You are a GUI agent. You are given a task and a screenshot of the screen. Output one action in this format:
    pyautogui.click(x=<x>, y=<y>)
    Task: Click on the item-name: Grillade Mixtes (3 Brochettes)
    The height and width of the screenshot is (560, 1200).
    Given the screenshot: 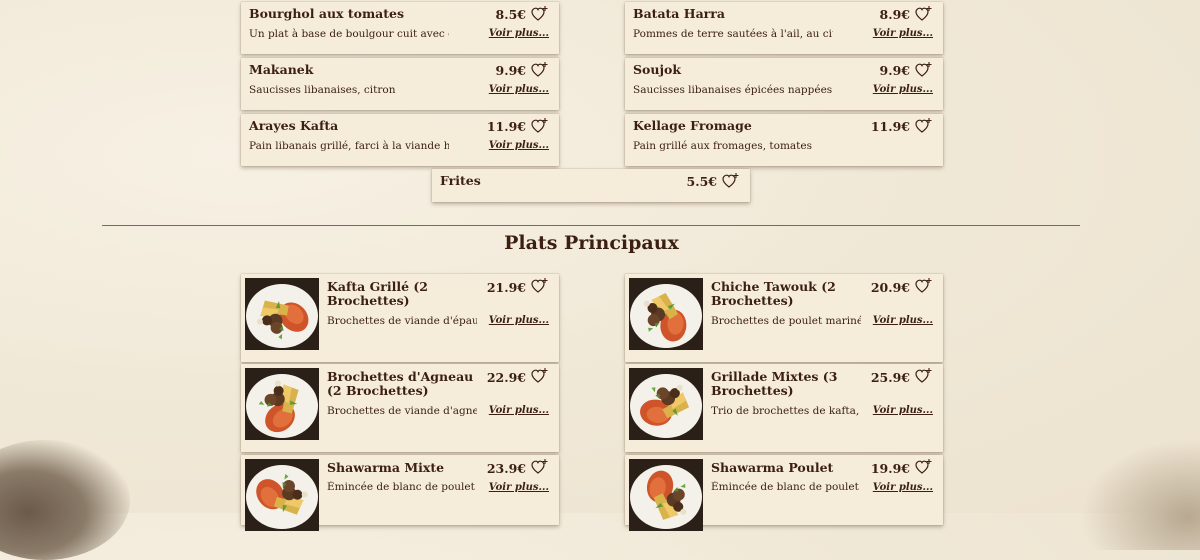 What is the action you would take?
    pyautogui.click(x=774, y=383)
    